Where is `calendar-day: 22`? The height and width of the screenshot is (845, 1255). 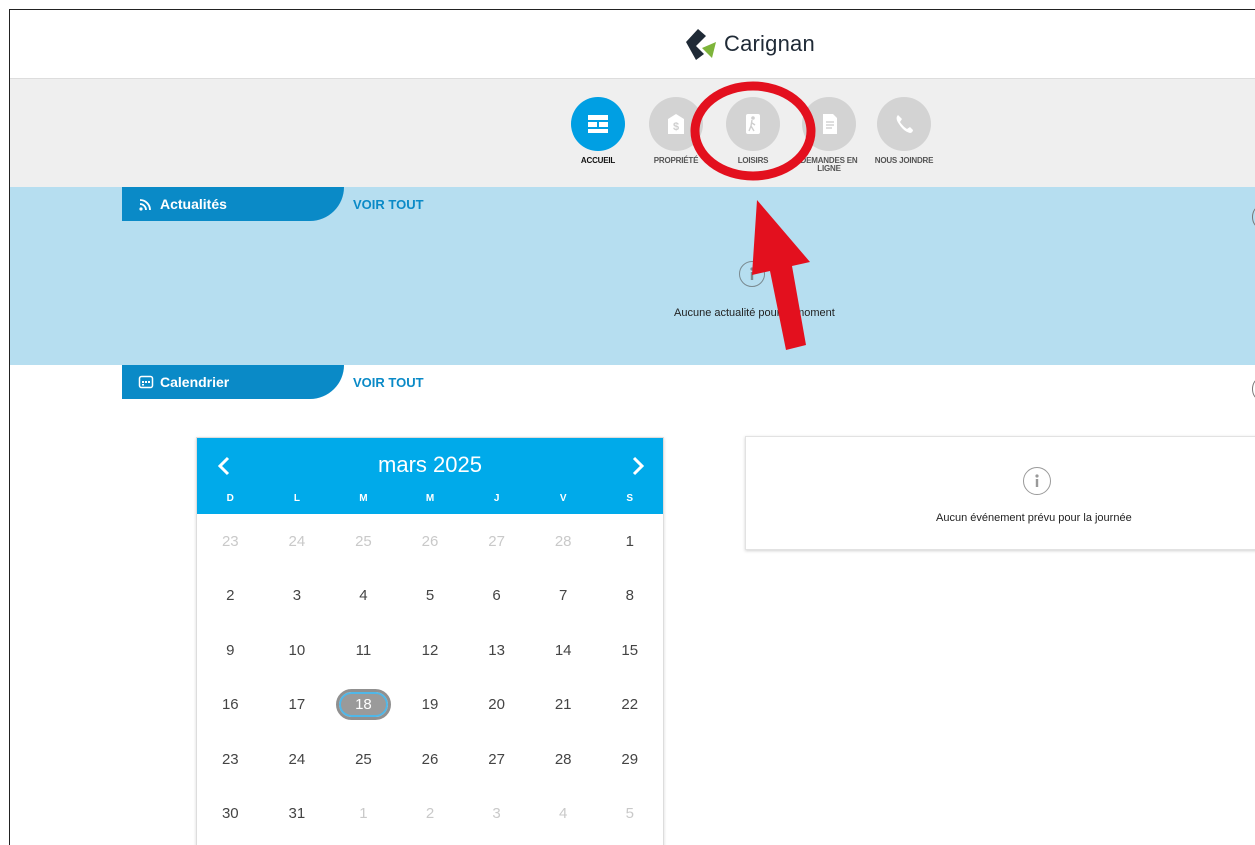
calendar-day: 22 is located at coordinates (629, 704).